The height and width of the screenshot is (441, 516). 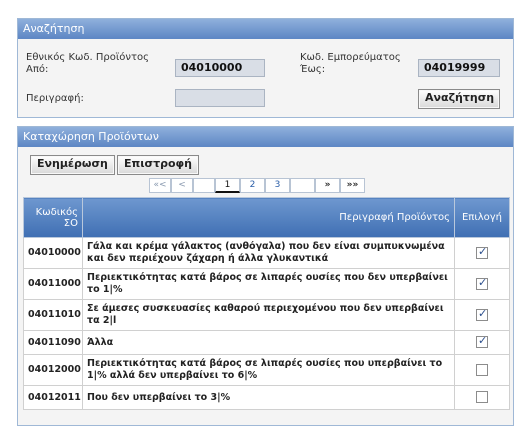 I want to click on back-button: Επιστροφή, so click(x=158, y=165).